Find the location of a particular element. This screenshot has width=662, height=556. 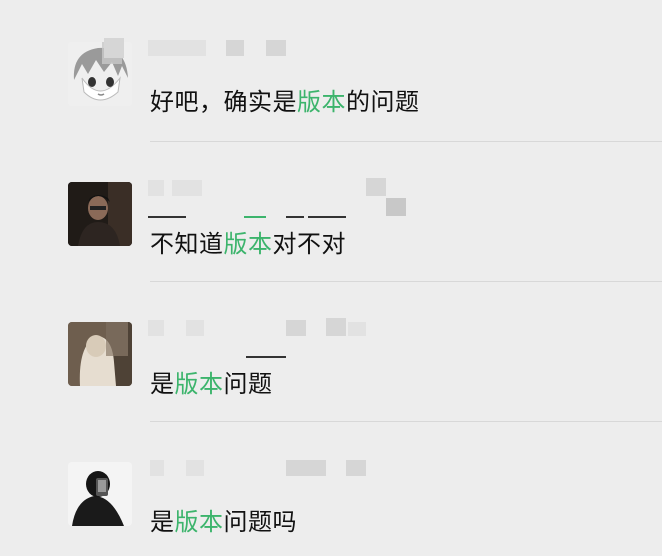

message-text: 好吧，确实是版本的问题 is located at coordinates (285, 99).